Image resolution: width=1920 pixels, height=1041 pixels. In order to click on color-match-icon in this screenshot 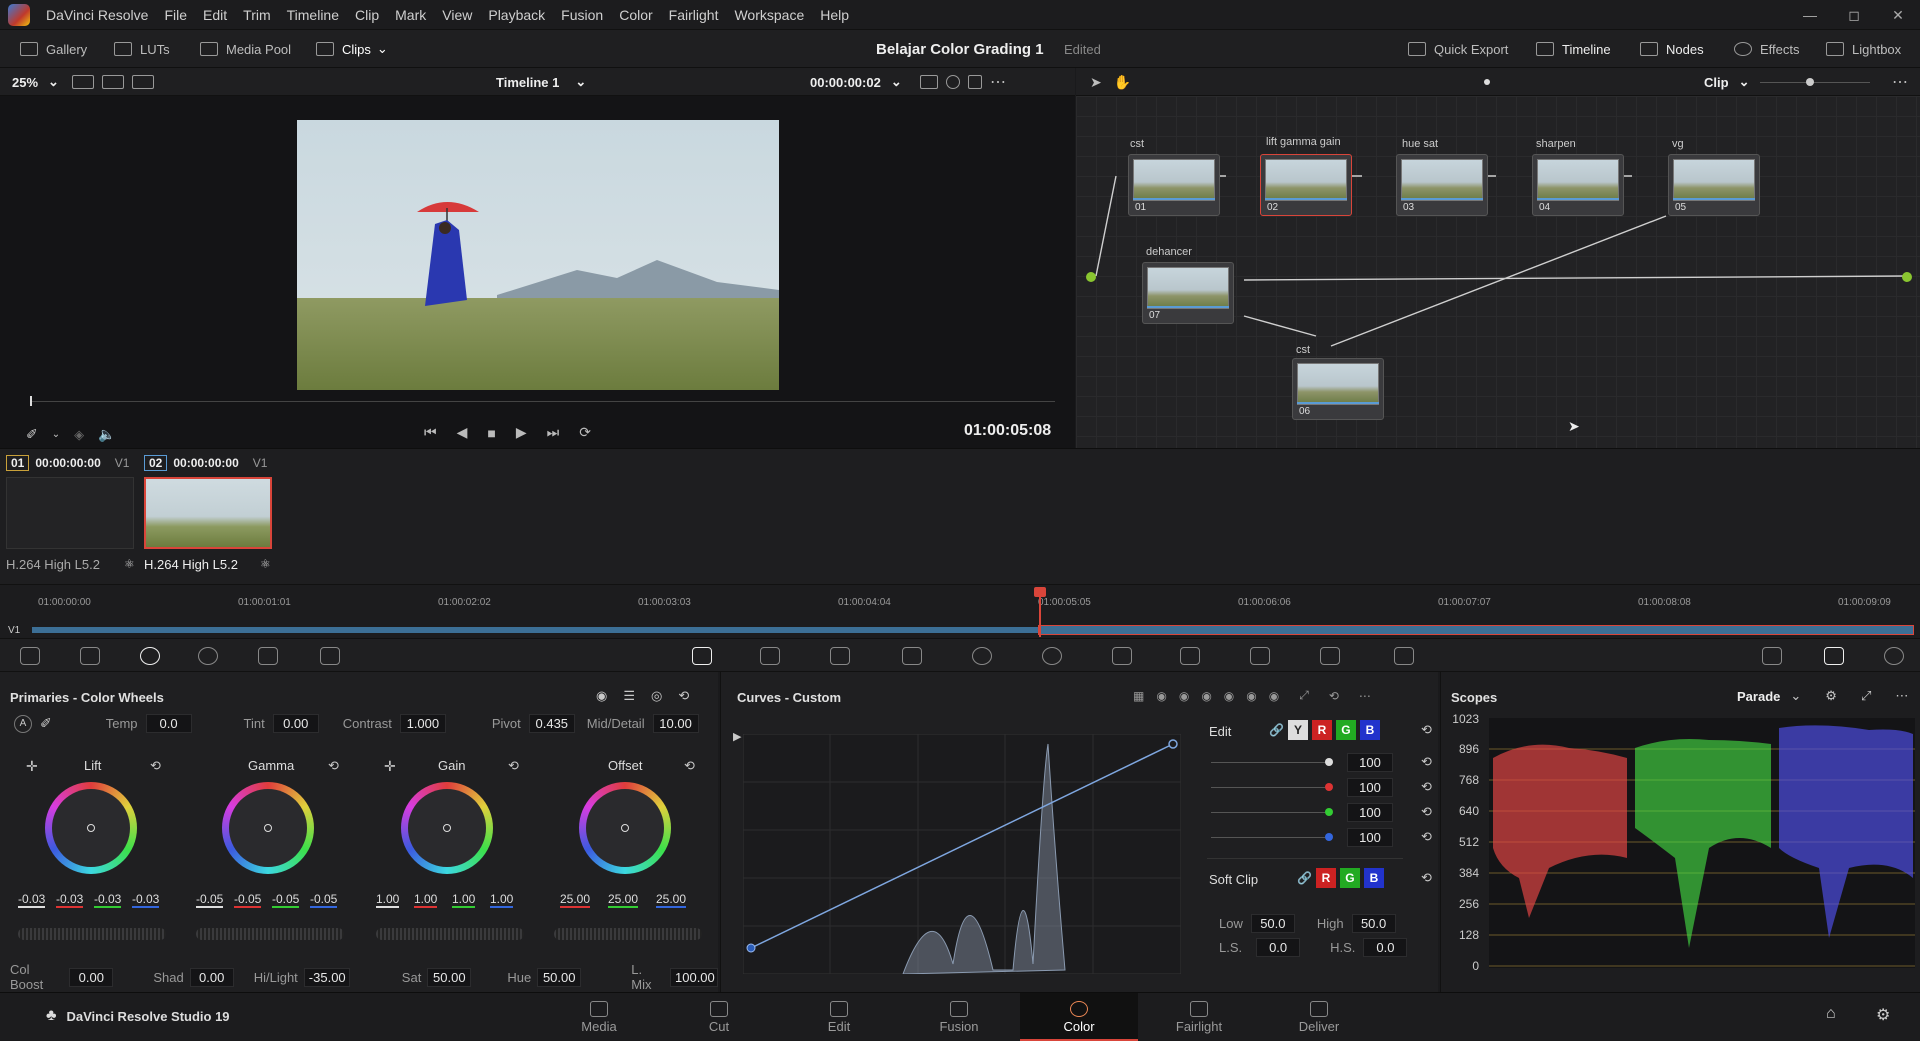, I will do `click(90, 656)`.